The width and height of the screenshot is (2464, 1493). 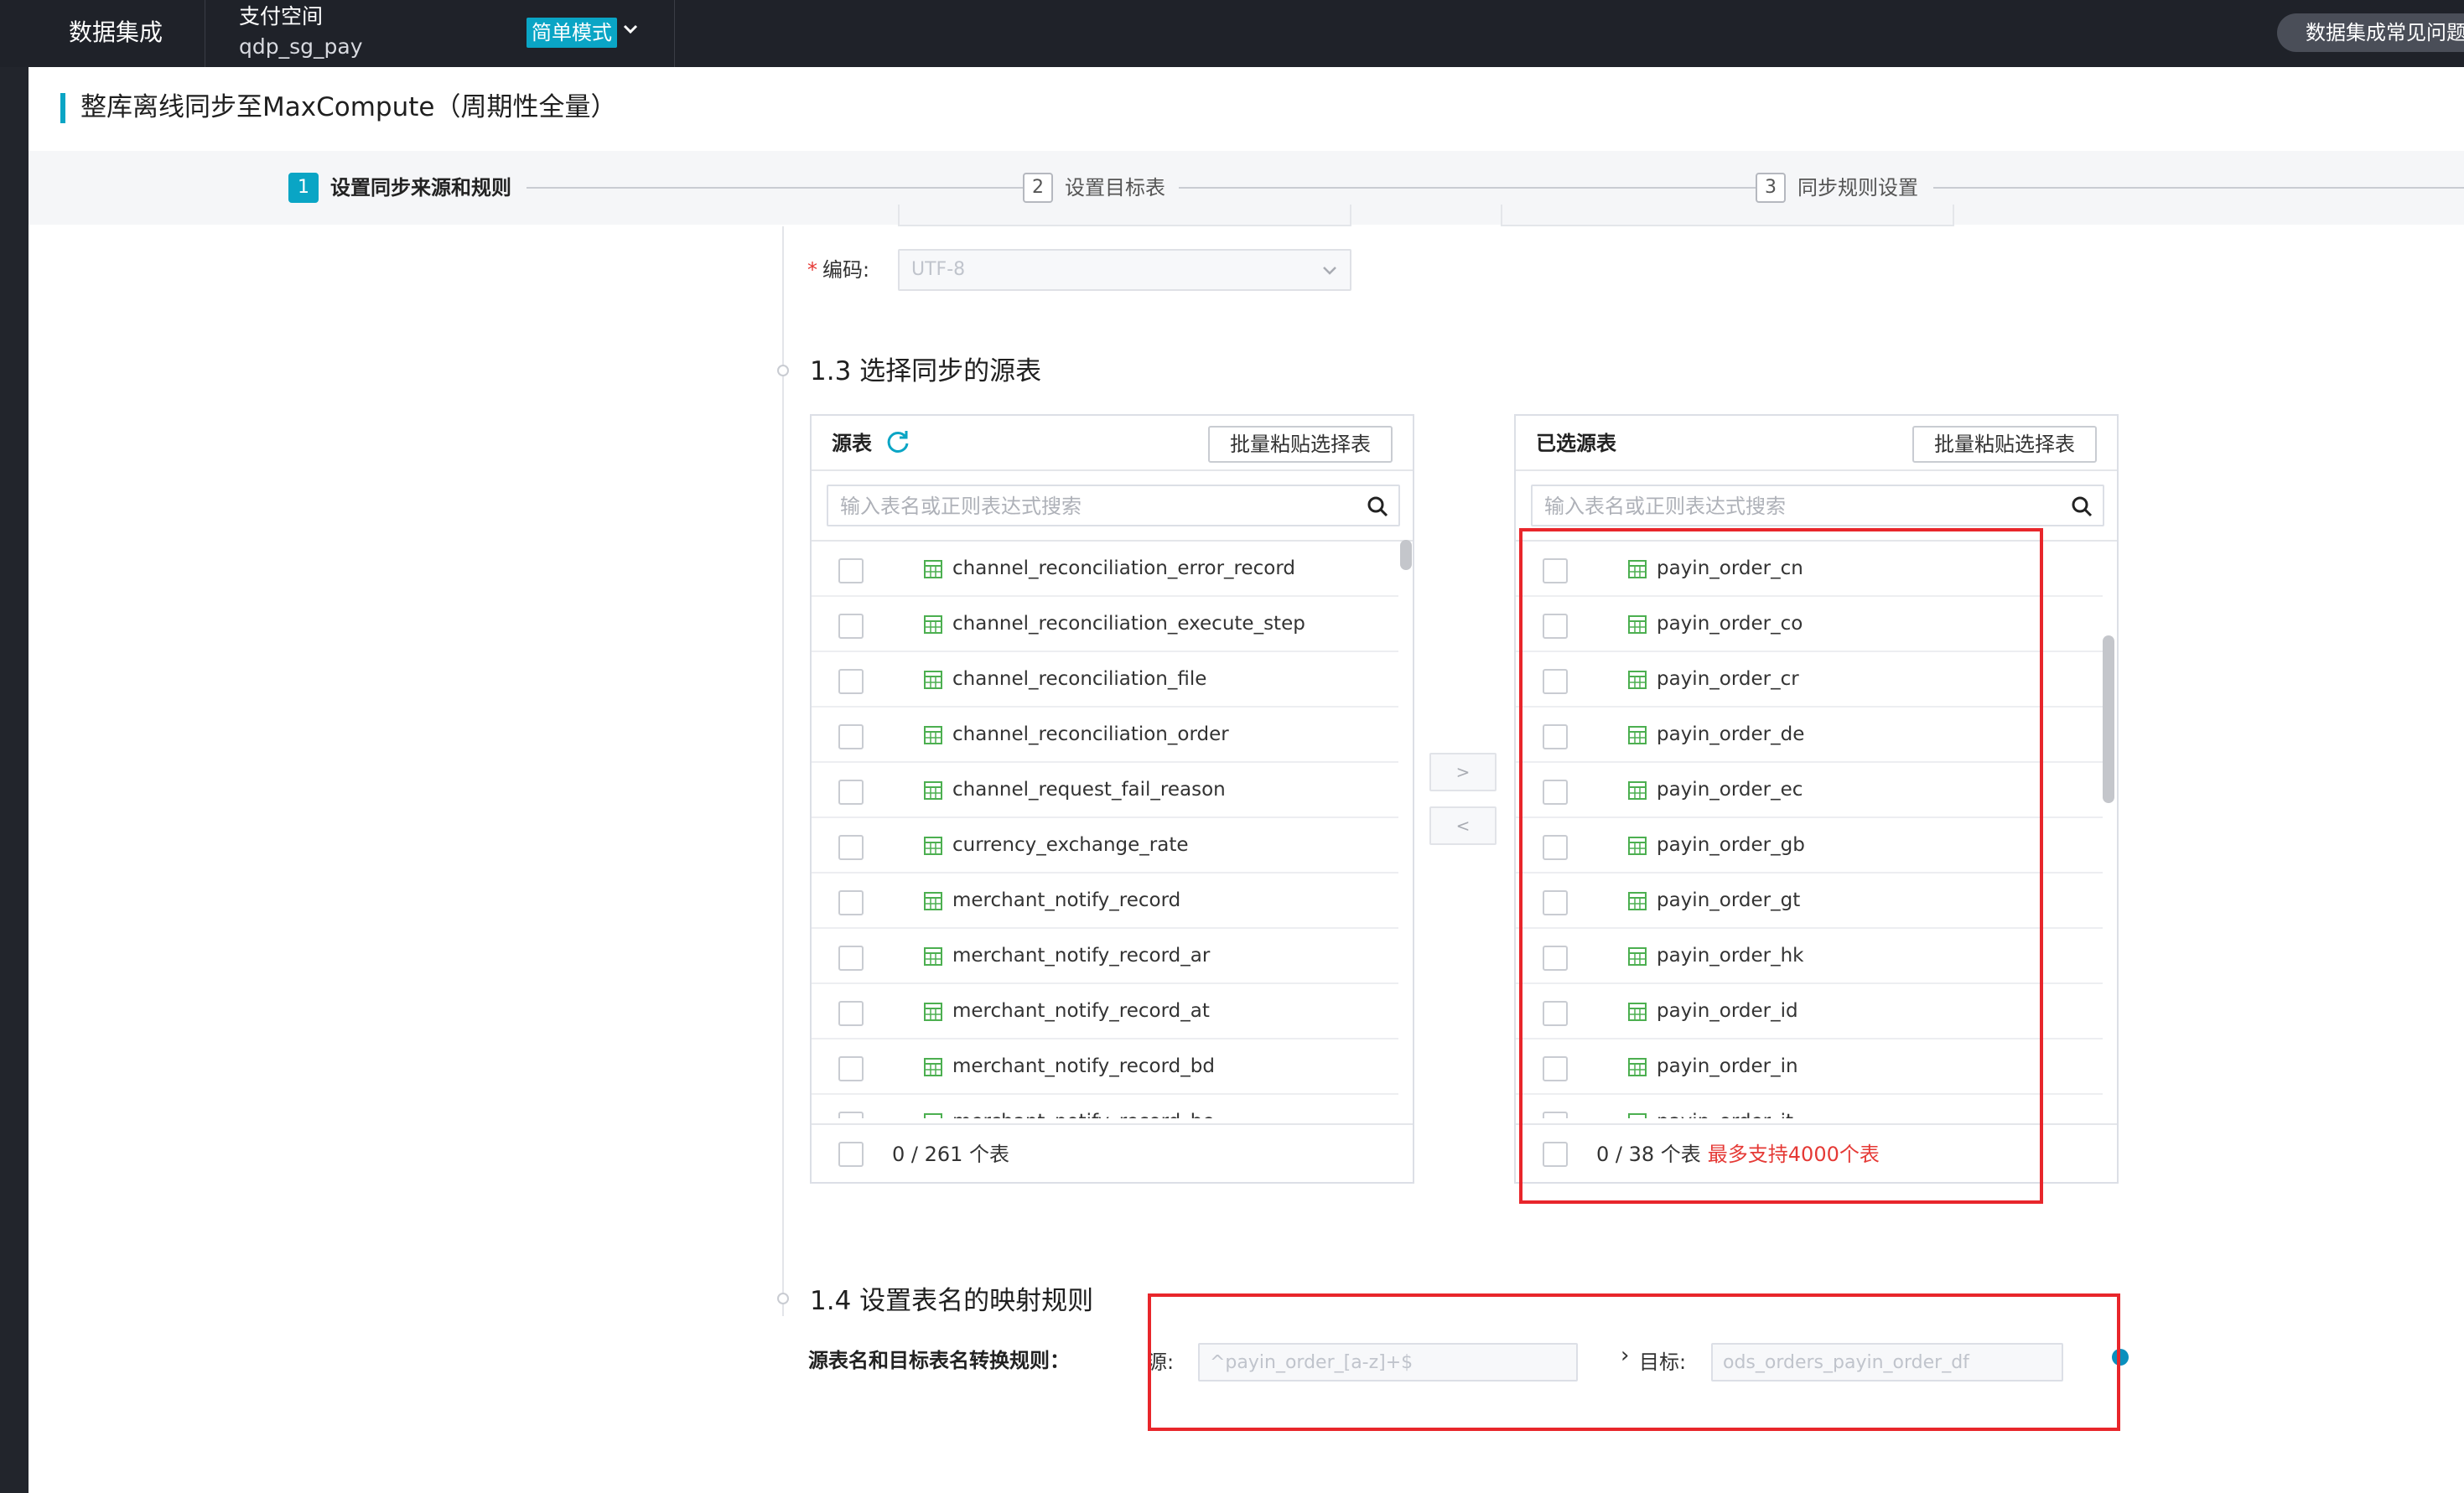 What do you see at coordinates (1083, 1112) in the screenshot?
I see `table-name: merchant_notify_record_be` at bounding box center [1083, 1112].